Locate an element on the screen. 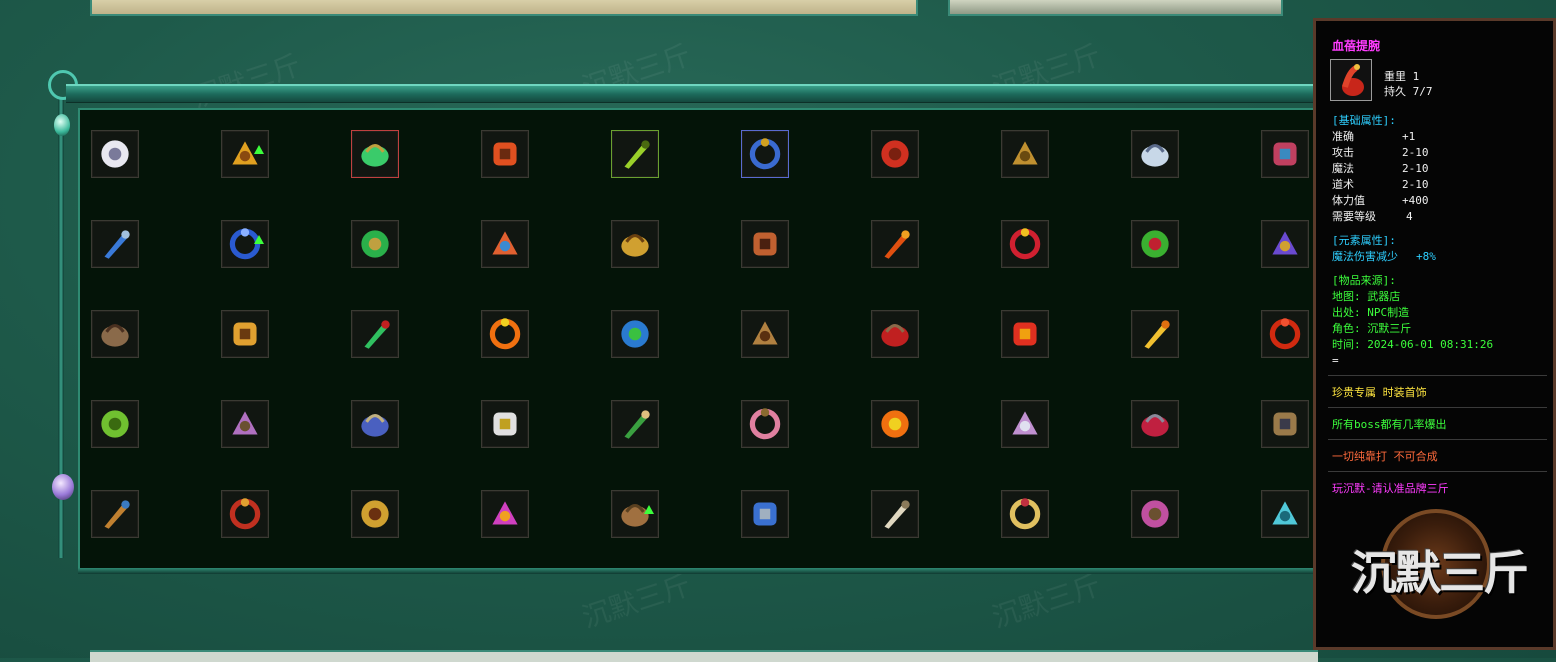 The width and height of the screenshot is (1556, 662). compass-charm-icon is located at coordinates (115, 154).